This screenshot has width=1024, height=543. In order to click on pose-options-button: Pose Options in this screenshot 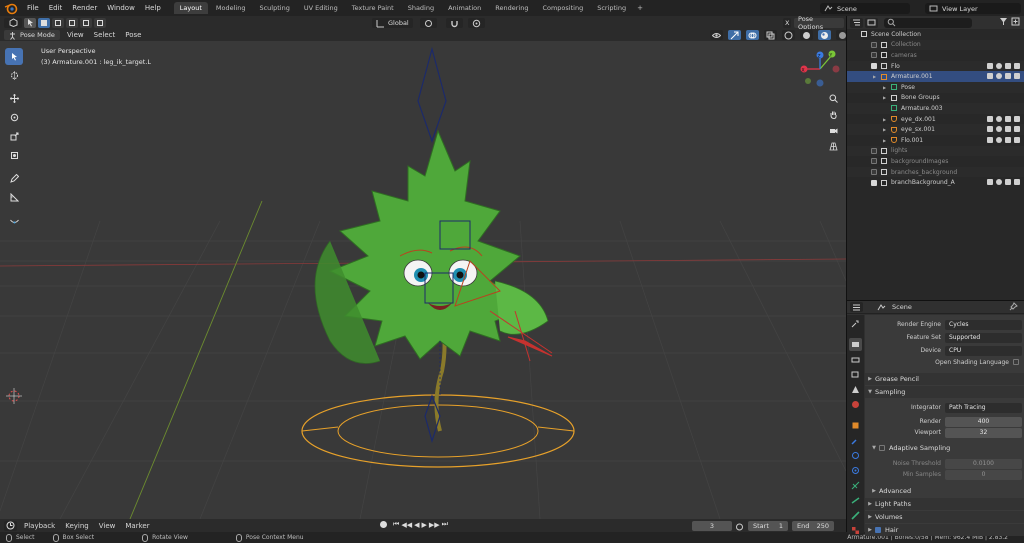, I will do `click(819, 23)`.